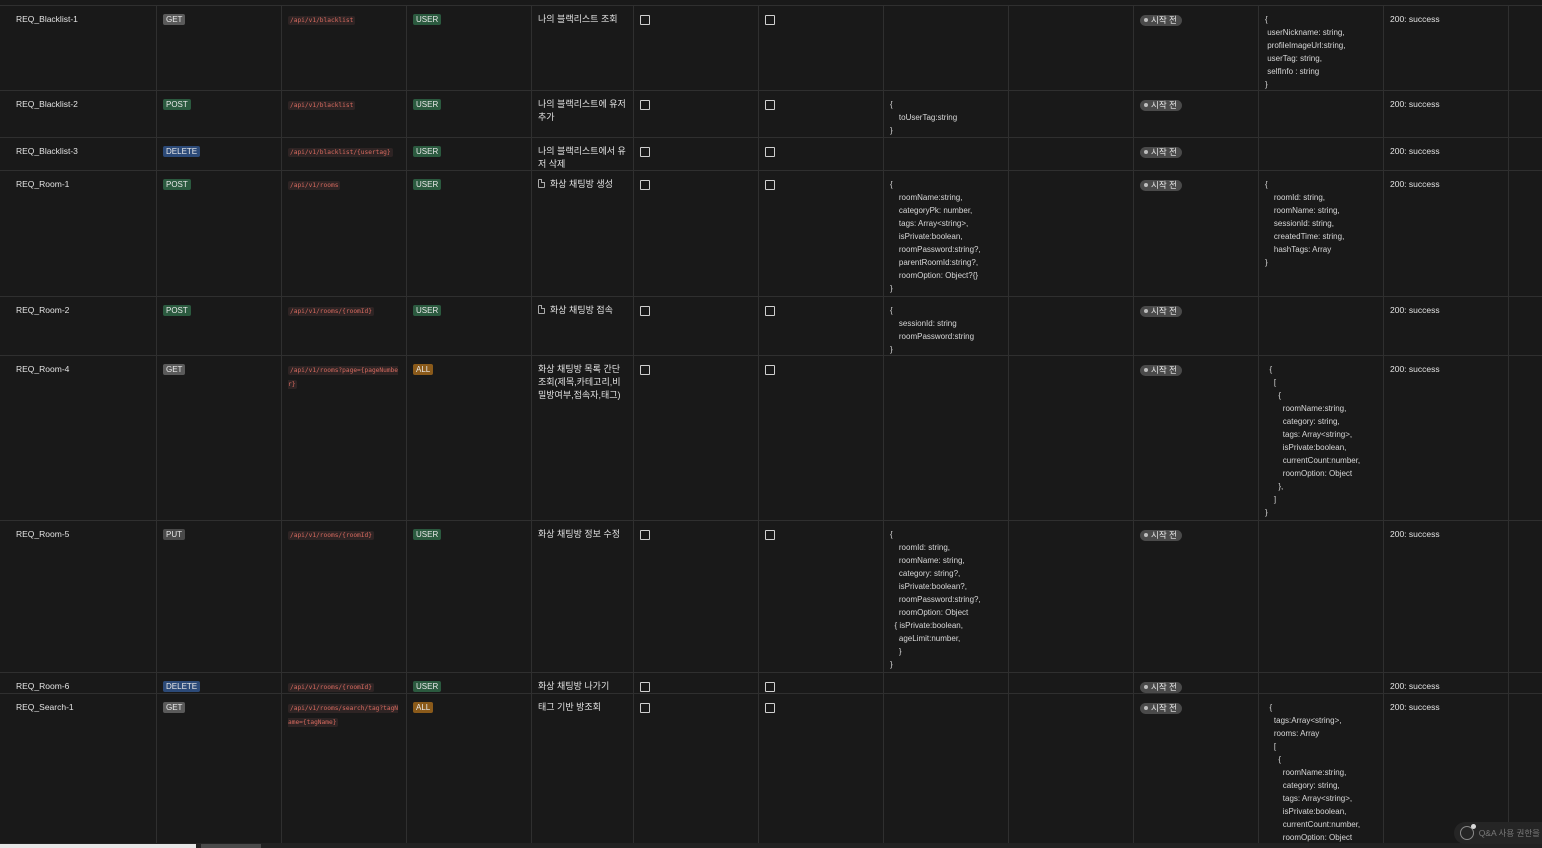 The image size is (1542, 848). Describe the element at coordinates (344, 233) in the screenshot. I see `cell-path: /api/v1/rooms` at that location.